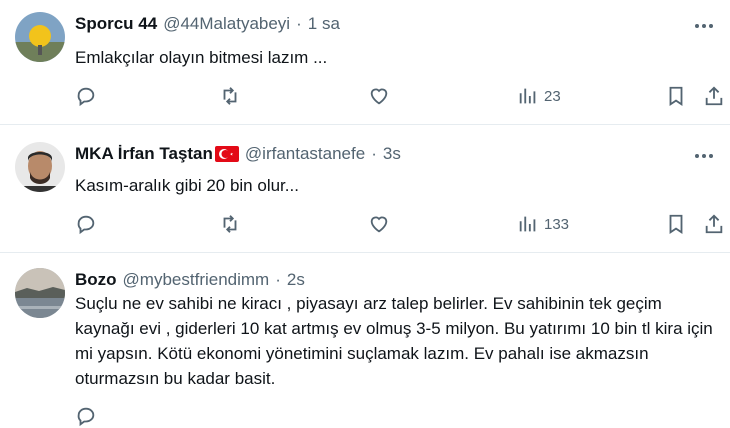 The image size is (730, 428). What do you see at coordinates (400, 224) in the screenshot?
I see `action-bar: 133` at bounding box center [400, 224].